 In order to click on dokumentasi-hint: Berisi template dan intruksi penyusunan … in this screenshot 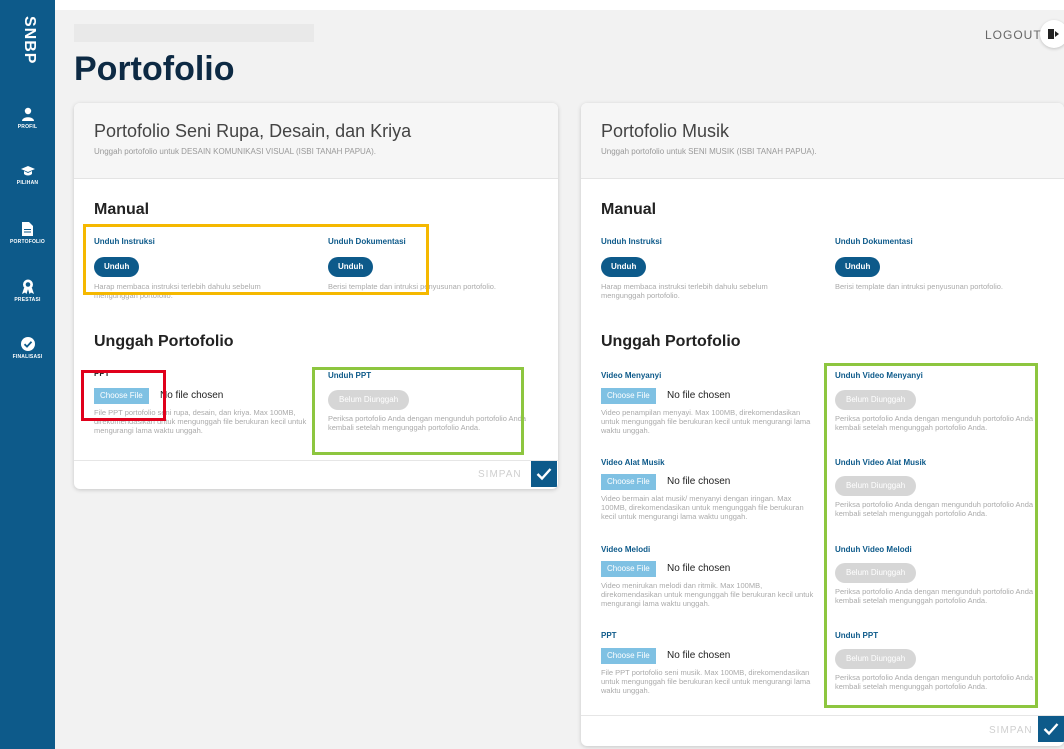, I will do `click(919, 286)`.